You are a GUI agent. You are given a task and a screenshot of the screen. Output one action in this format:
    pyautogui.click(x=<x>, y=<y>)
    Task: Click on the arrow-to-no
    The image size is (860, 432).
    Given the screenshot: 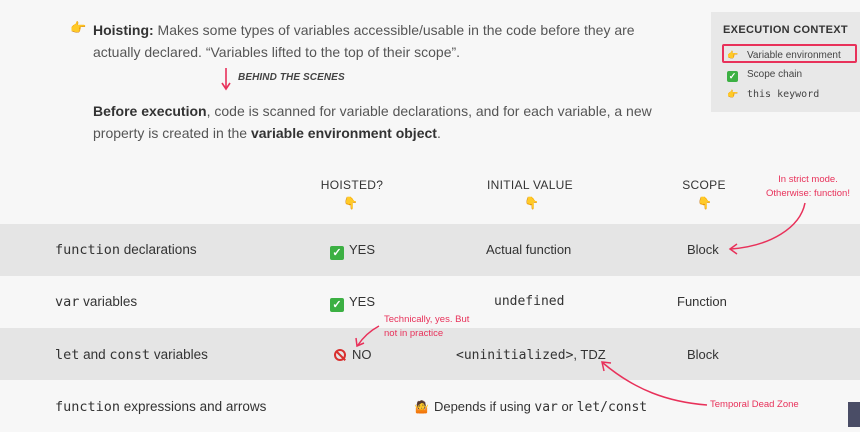 What is the action you would take?
    pyautogui.click(x=368, y=335)
    